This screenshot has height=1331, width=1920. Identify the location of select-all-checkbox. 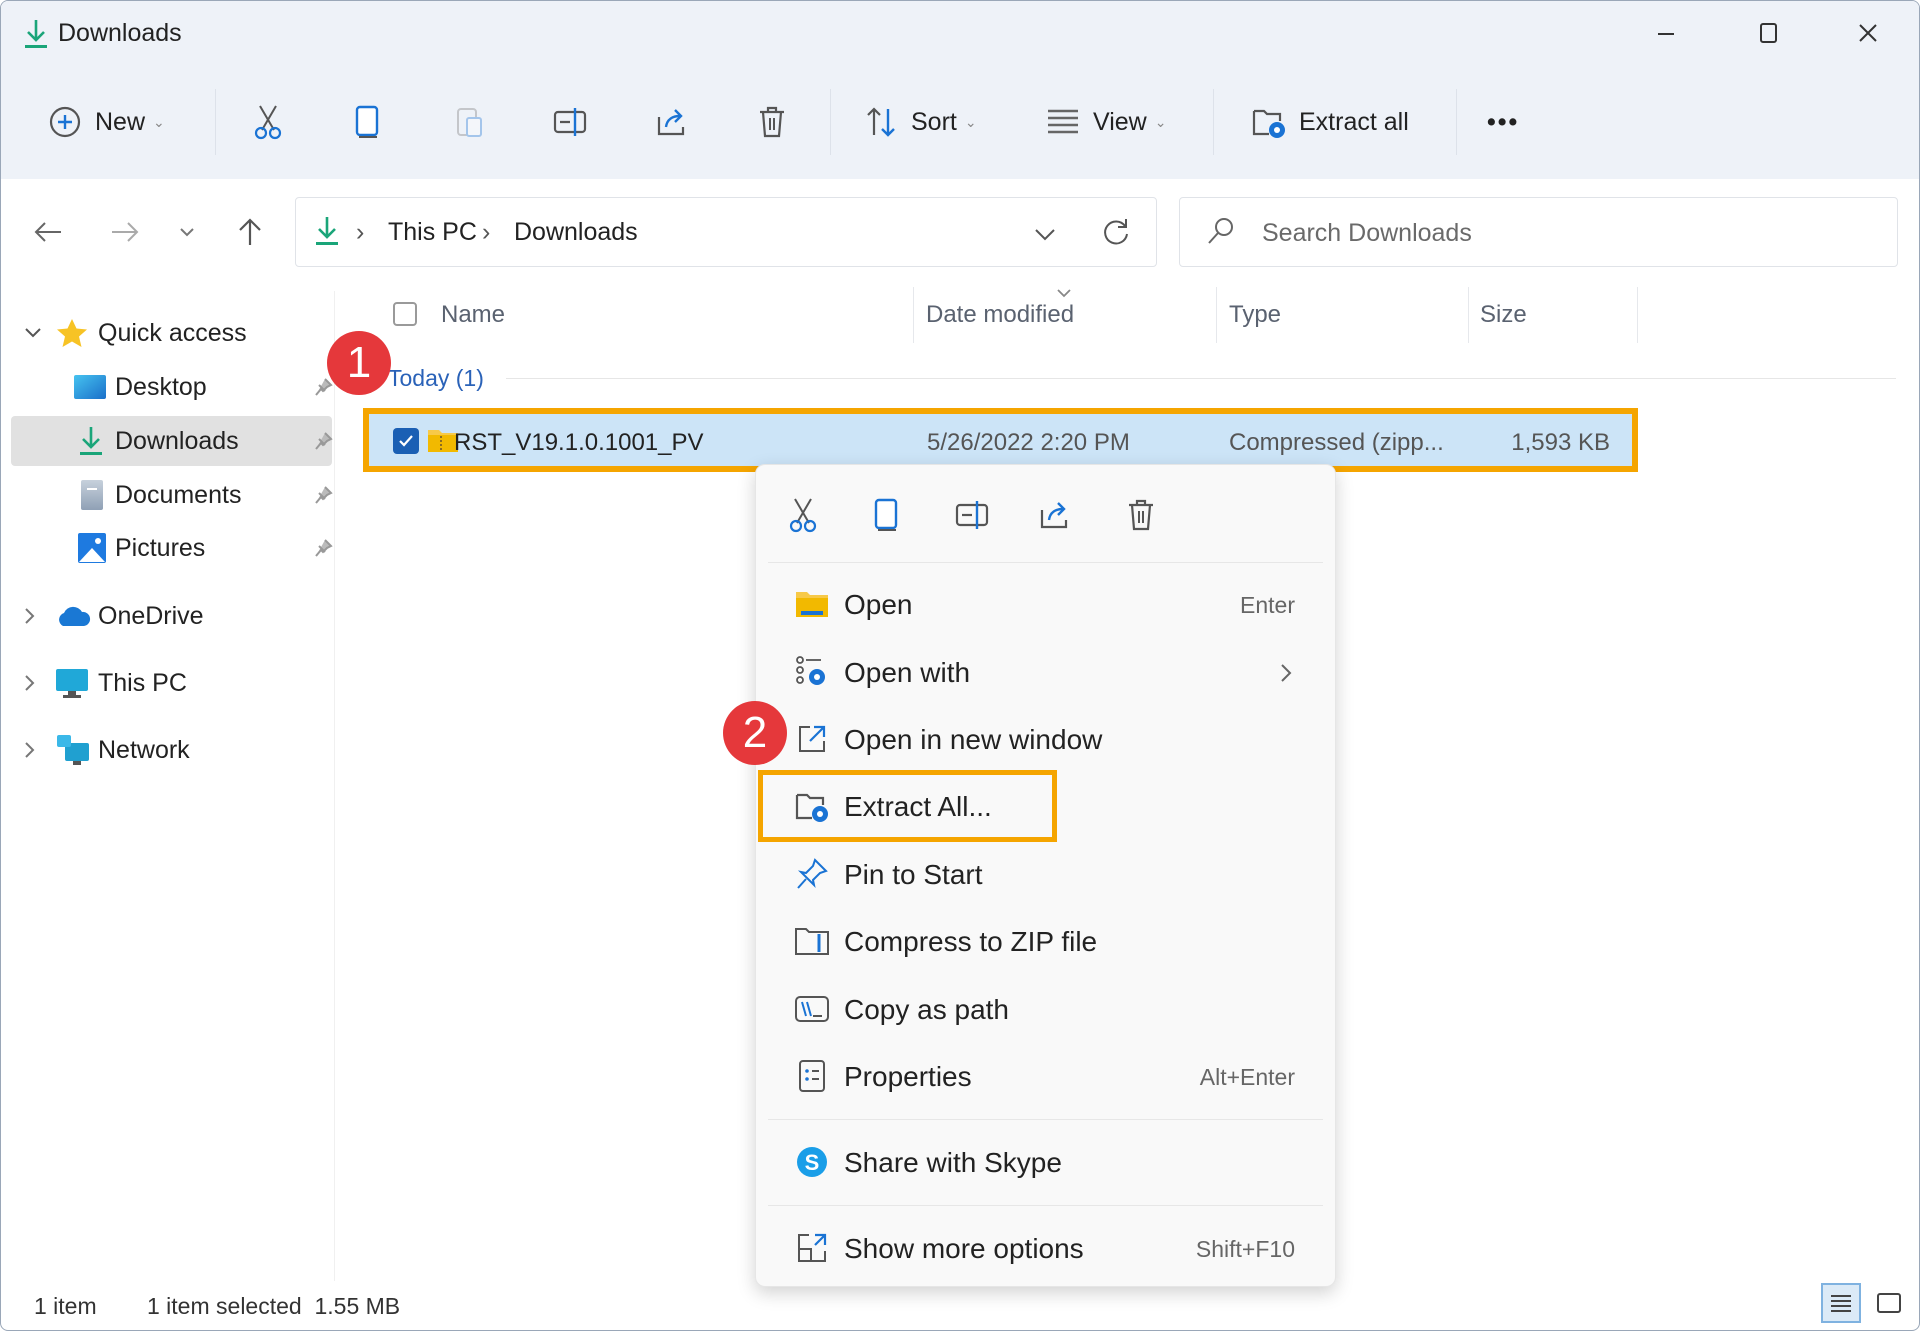
(405, 314).